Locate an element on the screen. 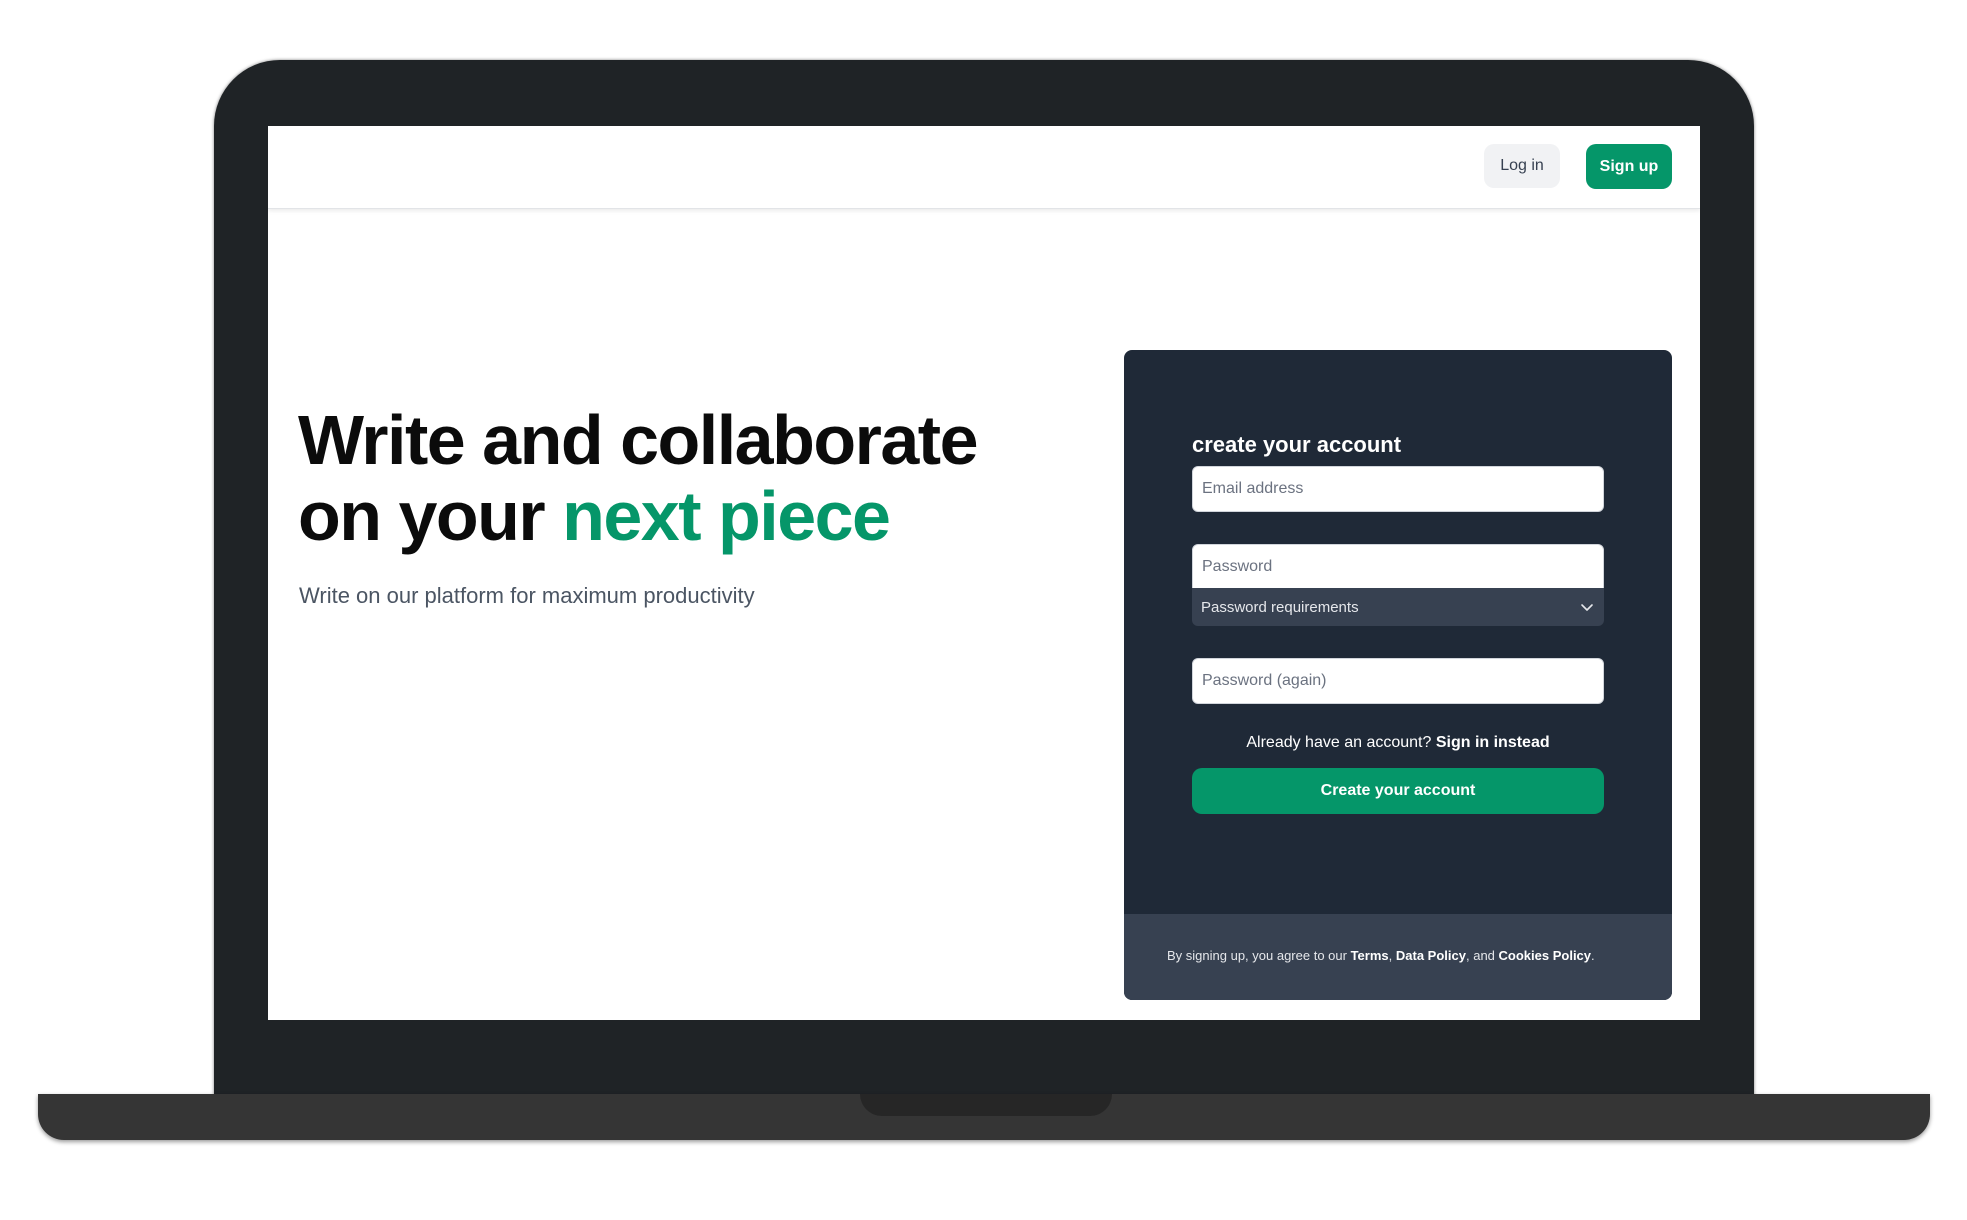  password-requirements-toggle: Password requirements is located at coordinates (1398, 607).